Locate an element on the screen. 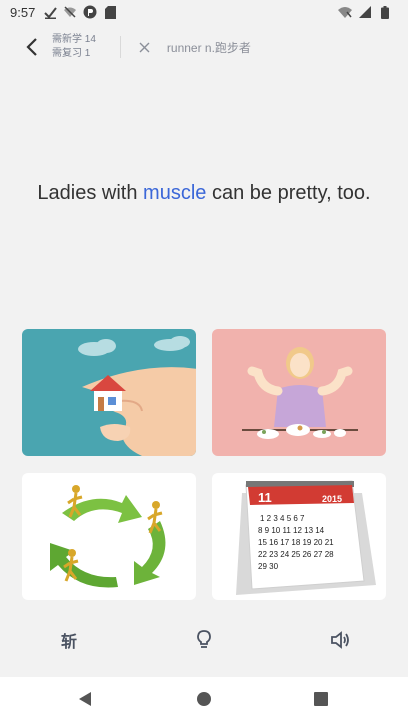  review-words-count: 需复习 1 is located at coordinates (71, 53).